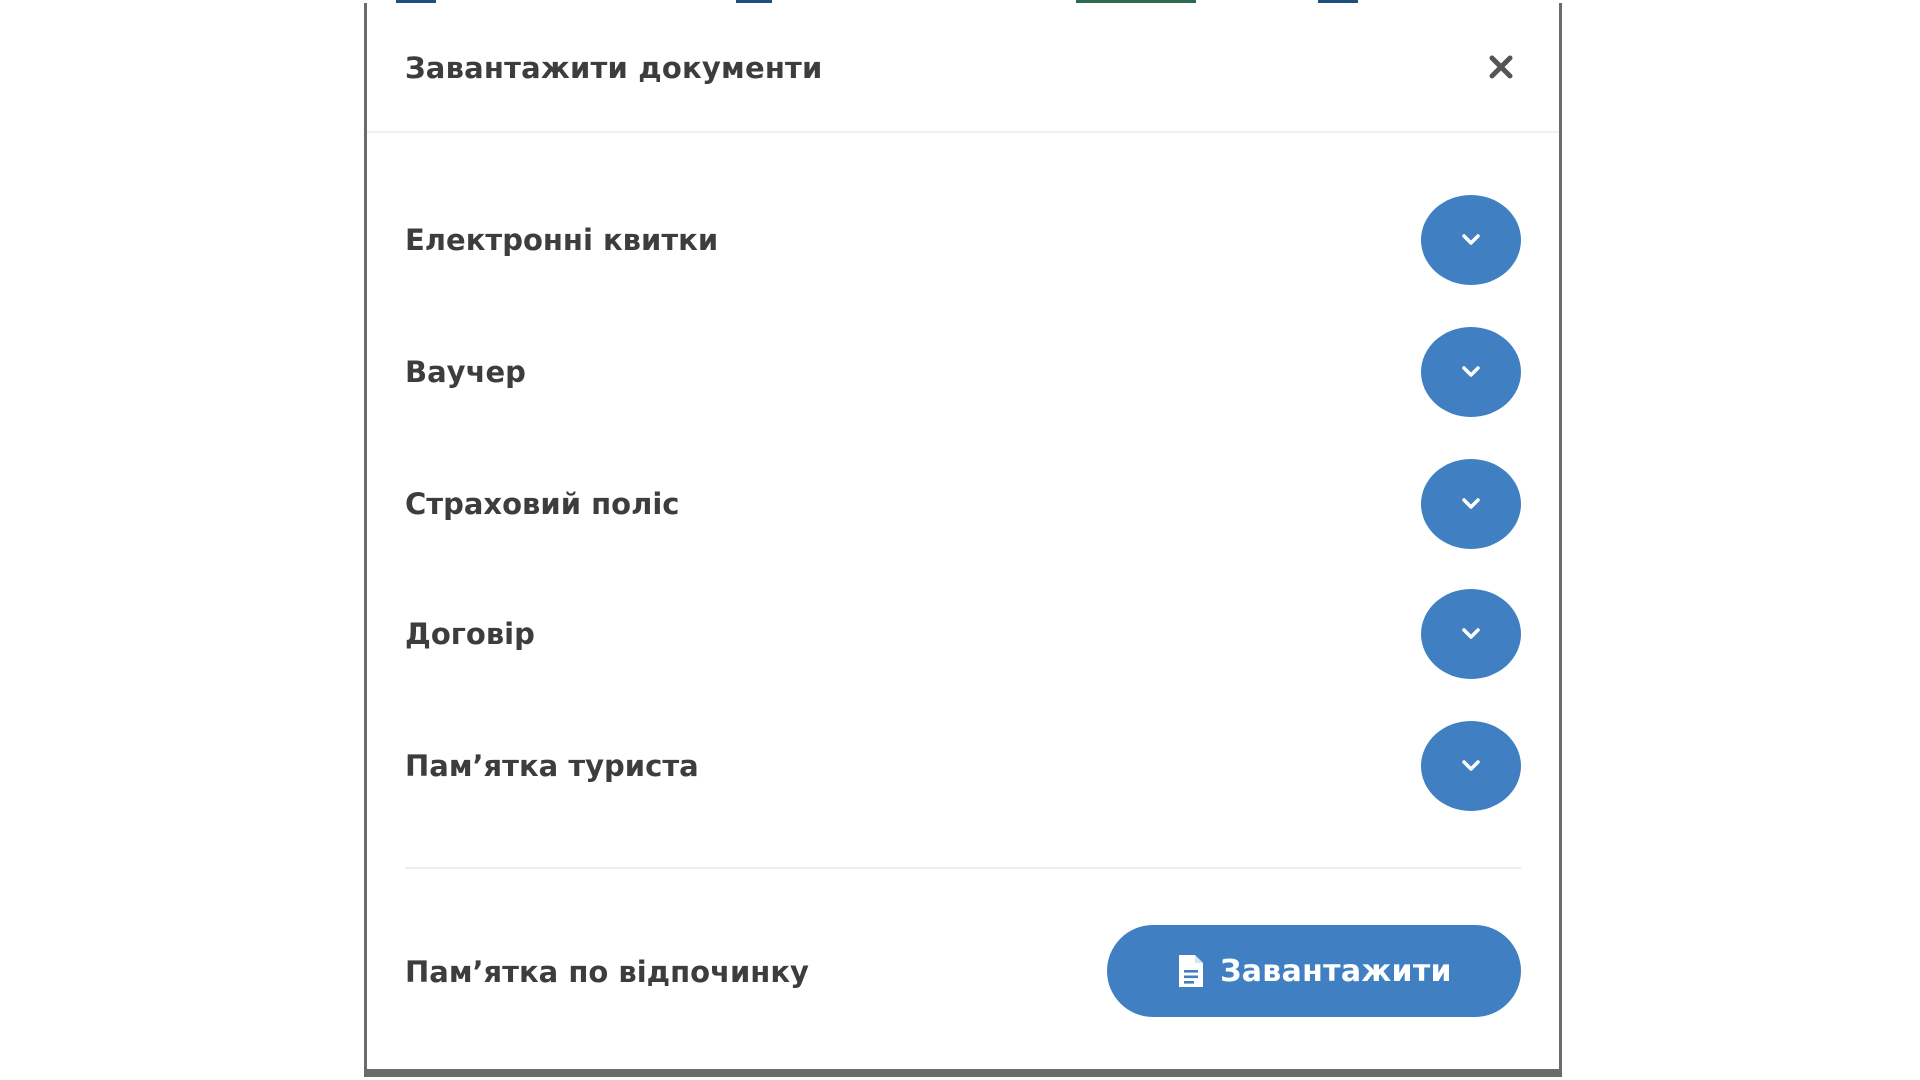 This screenshot has width=1920, height=1080. Describe the element at coordinates (470, 634) in the screenshot. I see `document-label: Договір` at that location.